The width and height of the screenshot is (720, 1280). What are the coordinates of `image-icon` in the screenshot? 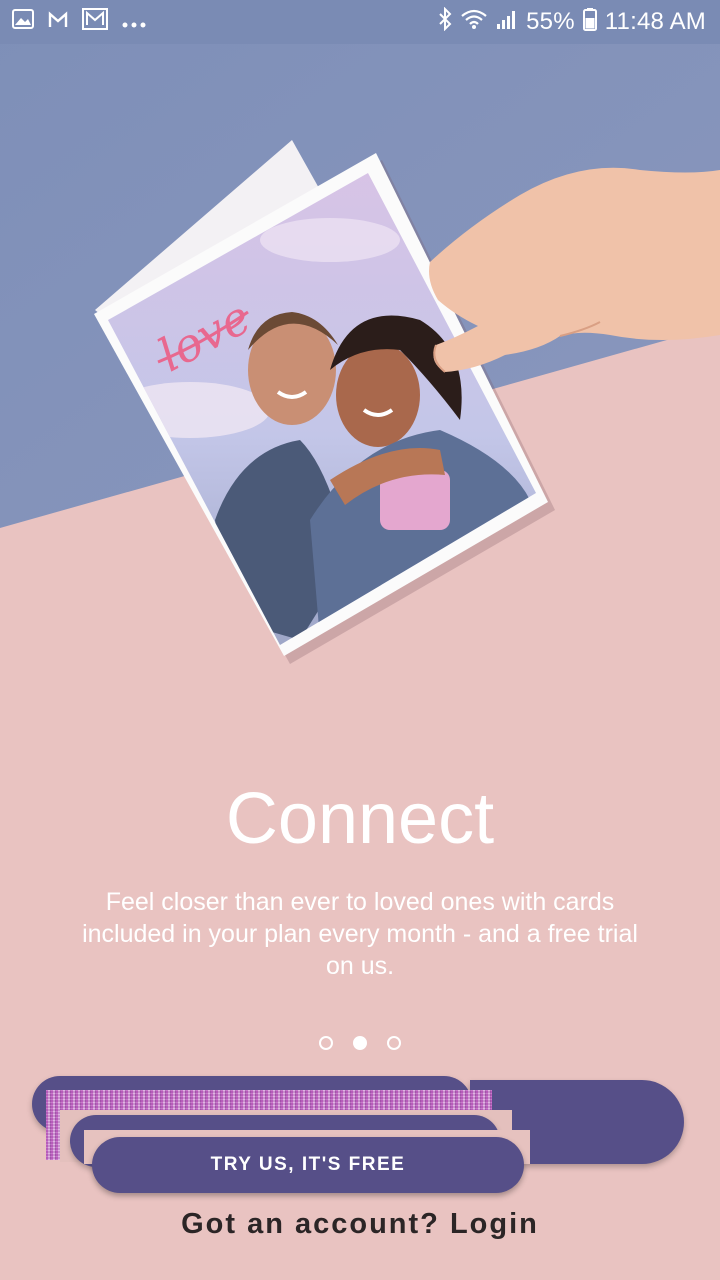 It's located at (23, 22).